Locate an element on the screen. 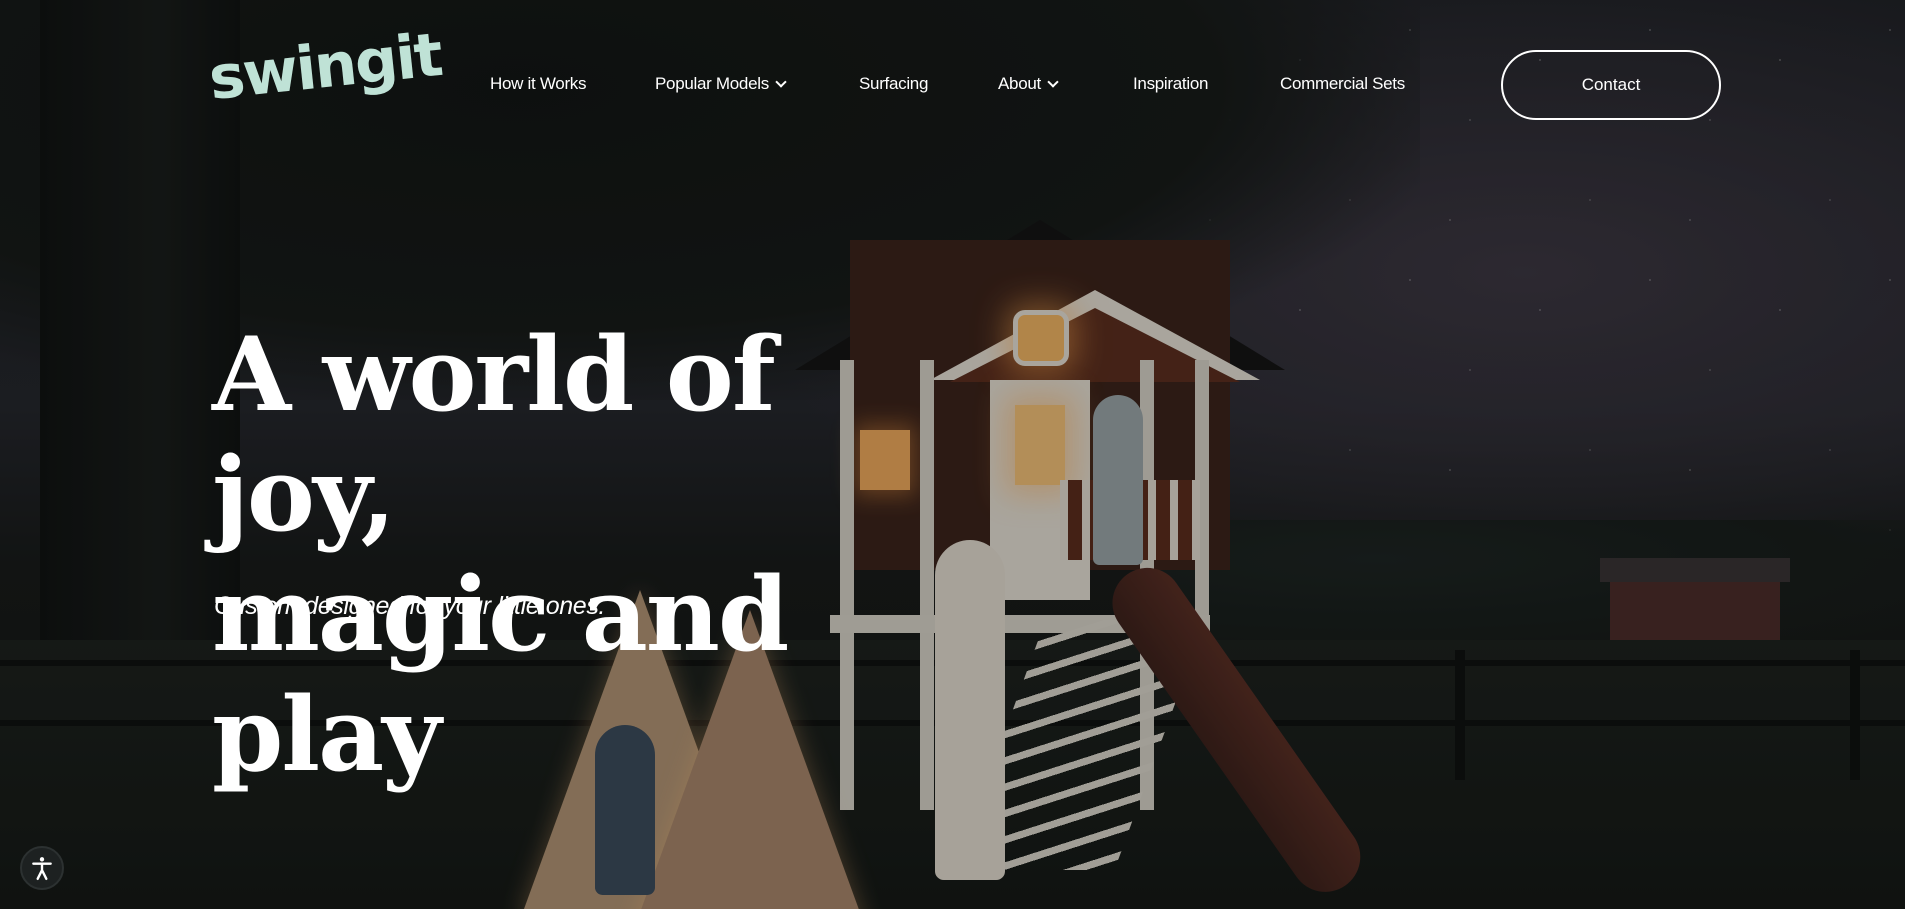 Image resolution: width=1905 pixels, height=909 pixels. nav-surfacing: Surfacing is located at coordinates (893, 84).